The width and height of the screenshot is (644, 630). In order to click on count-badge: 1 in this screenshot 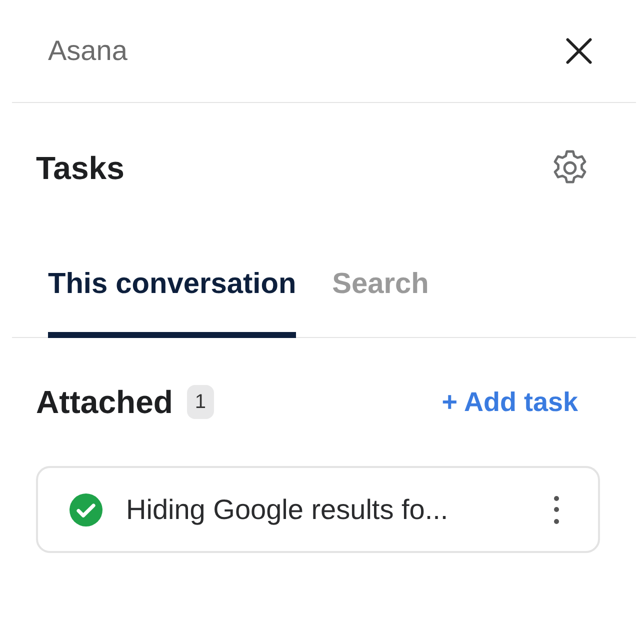, I will do `click(200, 402)`.